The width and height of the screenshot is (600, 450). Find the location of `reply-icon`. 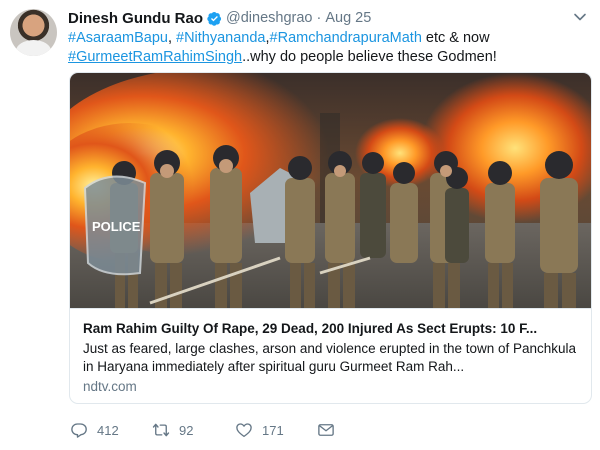

reply-icon is located at coordinates (79, 430).